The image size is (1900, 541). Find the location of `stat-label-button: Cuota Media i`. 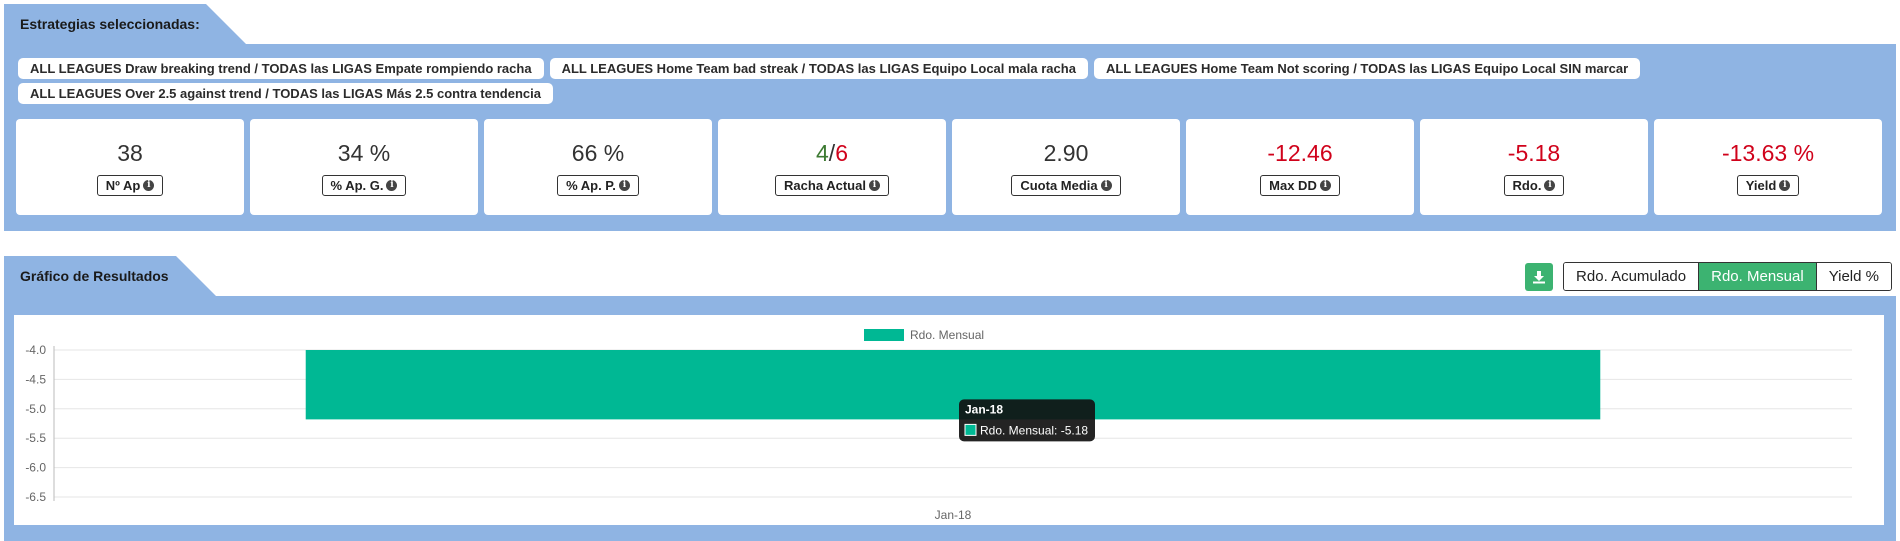

stat-label-button: Cuota Media i is located at coordinates (1066, 185).